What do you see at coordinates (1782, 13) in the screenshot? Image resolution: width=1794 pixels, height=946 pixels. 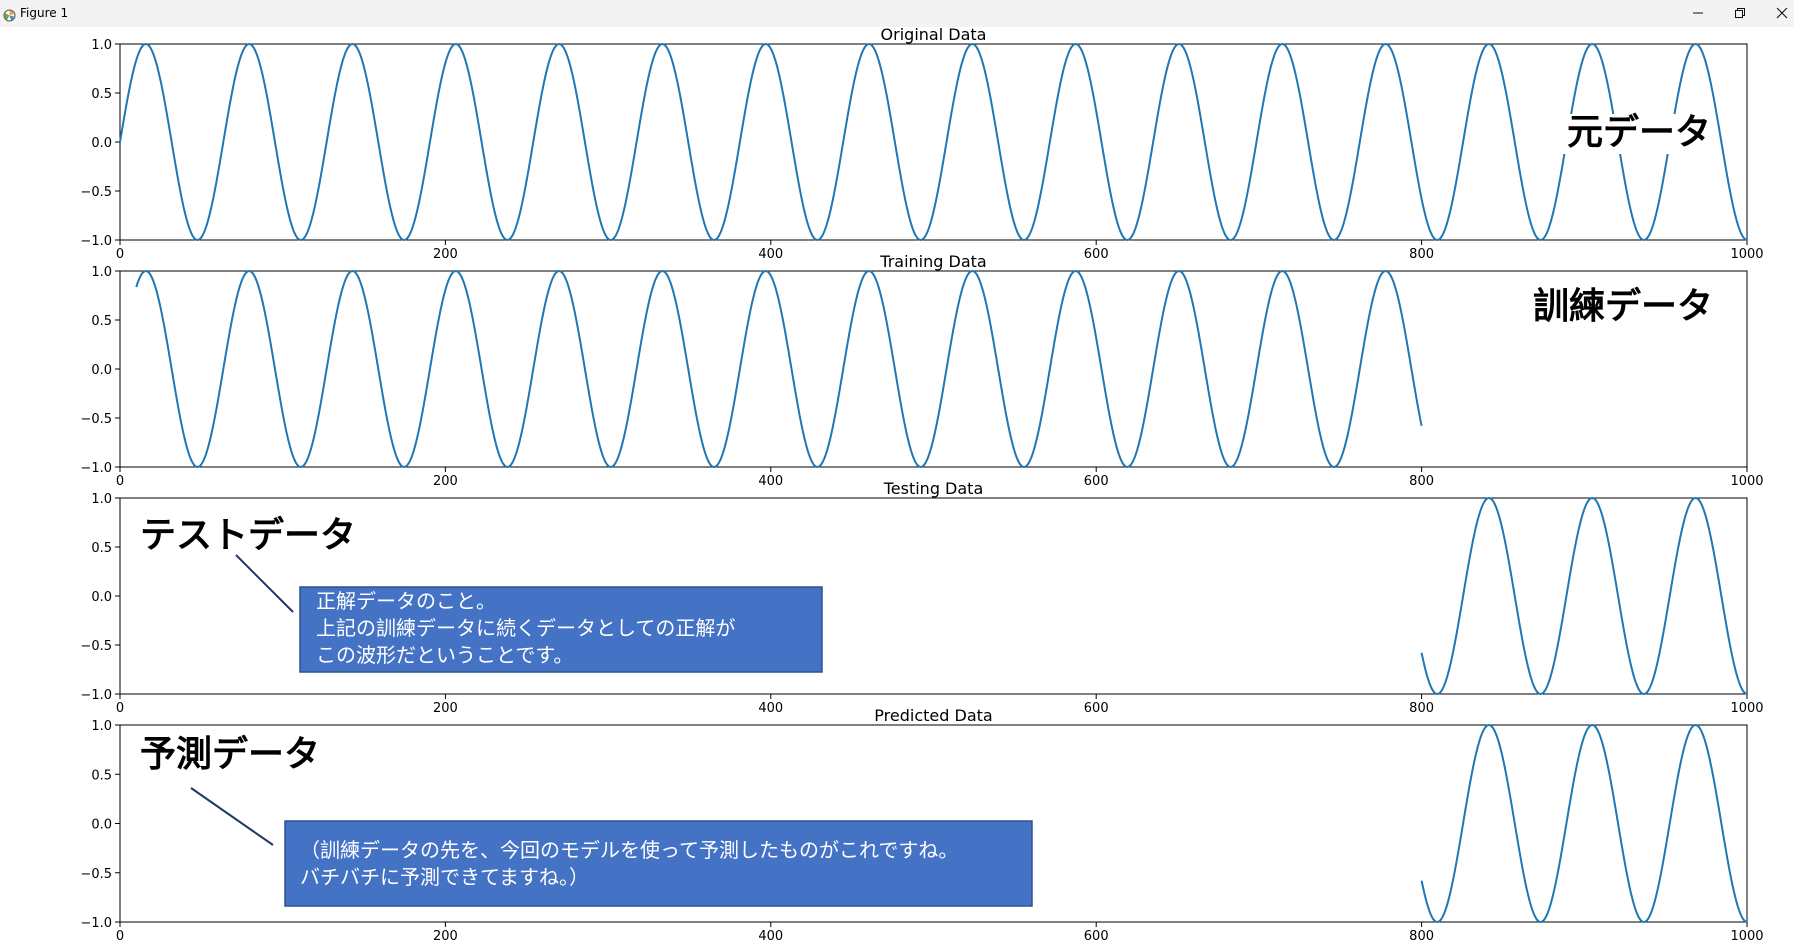 I see `close-icon` at bounding box center [1782, 13].